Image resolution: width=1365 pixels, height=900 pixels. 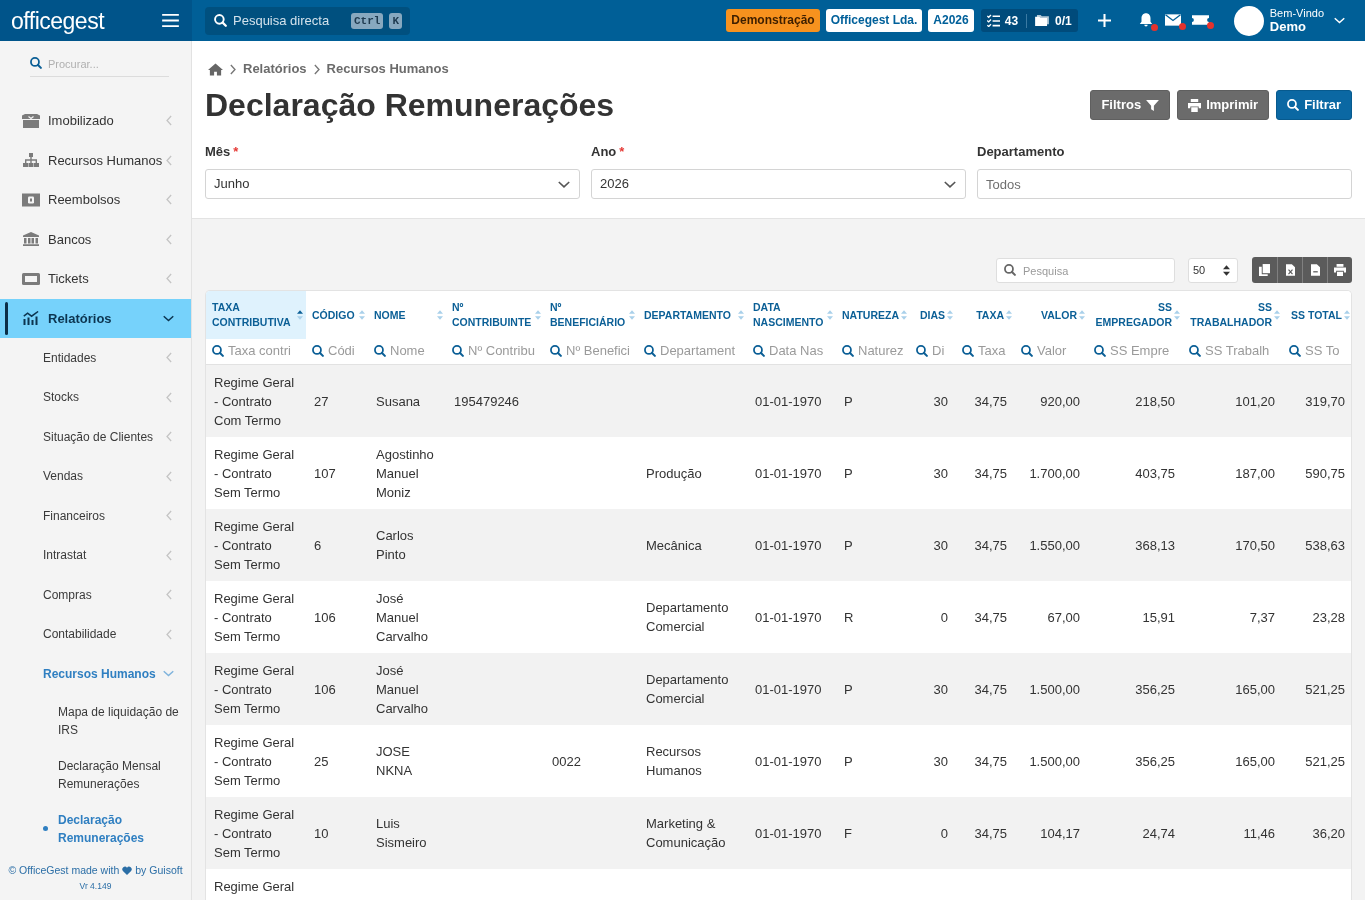 I want to click on table-row: Regime Geral - Contrato Sem Termo 10 Luis Sismeiro Marketing & Comunicação 01-01-1970 F 0 34,75 104,17 24,74 11,46 36,20, so click(x=778, y=832).